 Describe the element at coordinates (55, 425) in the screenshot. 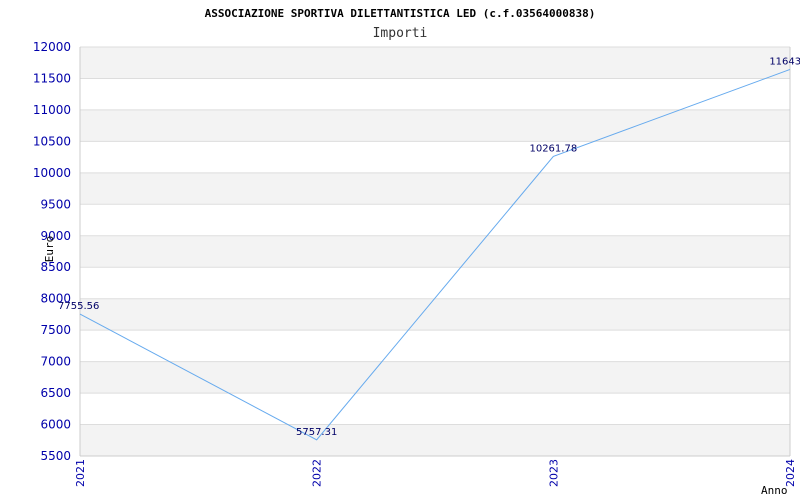

I see `y-tick-label: 6000` at that location.